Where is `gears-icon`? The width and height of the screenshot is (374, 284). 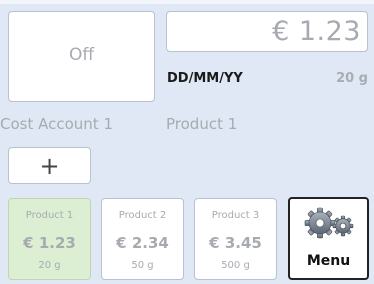
gears-icon is located at coordinates (329, 223).